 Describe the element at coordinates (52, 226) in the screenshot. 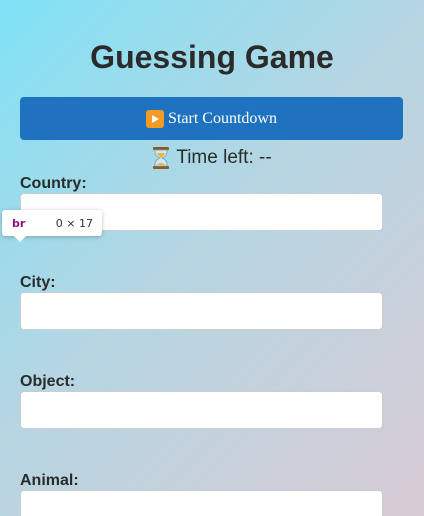

I see `devtools-element-tooltip: br 0 × 17` at that location.